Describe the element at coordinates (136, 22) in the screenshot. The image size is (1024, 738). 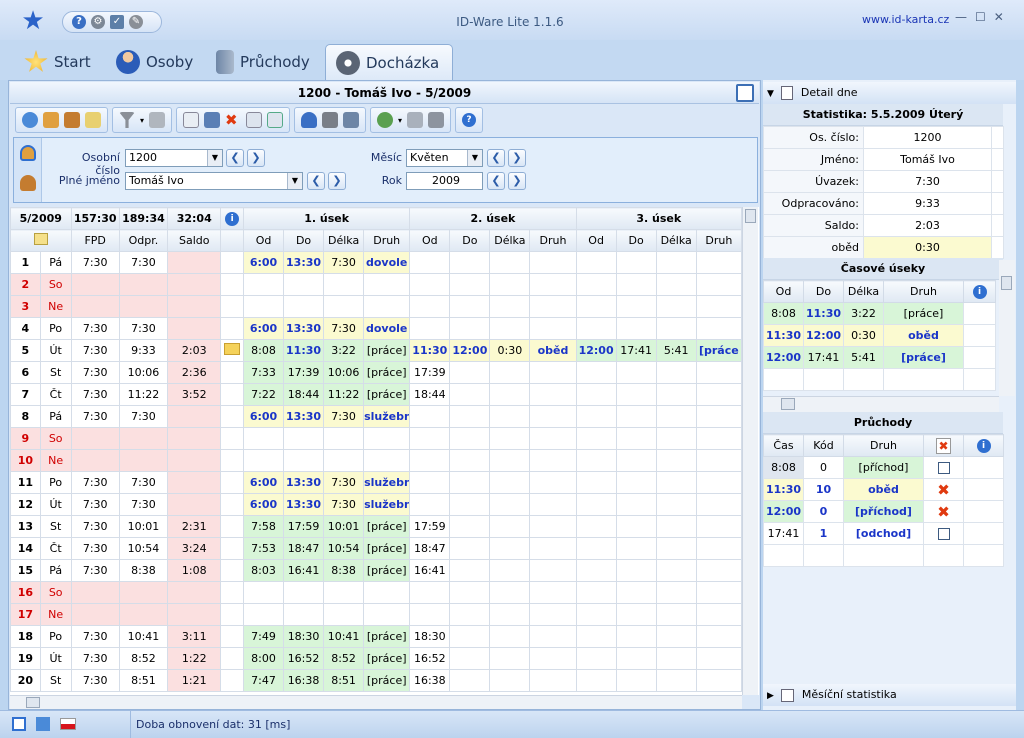
I see `wrench-icon: ✎` at that location.